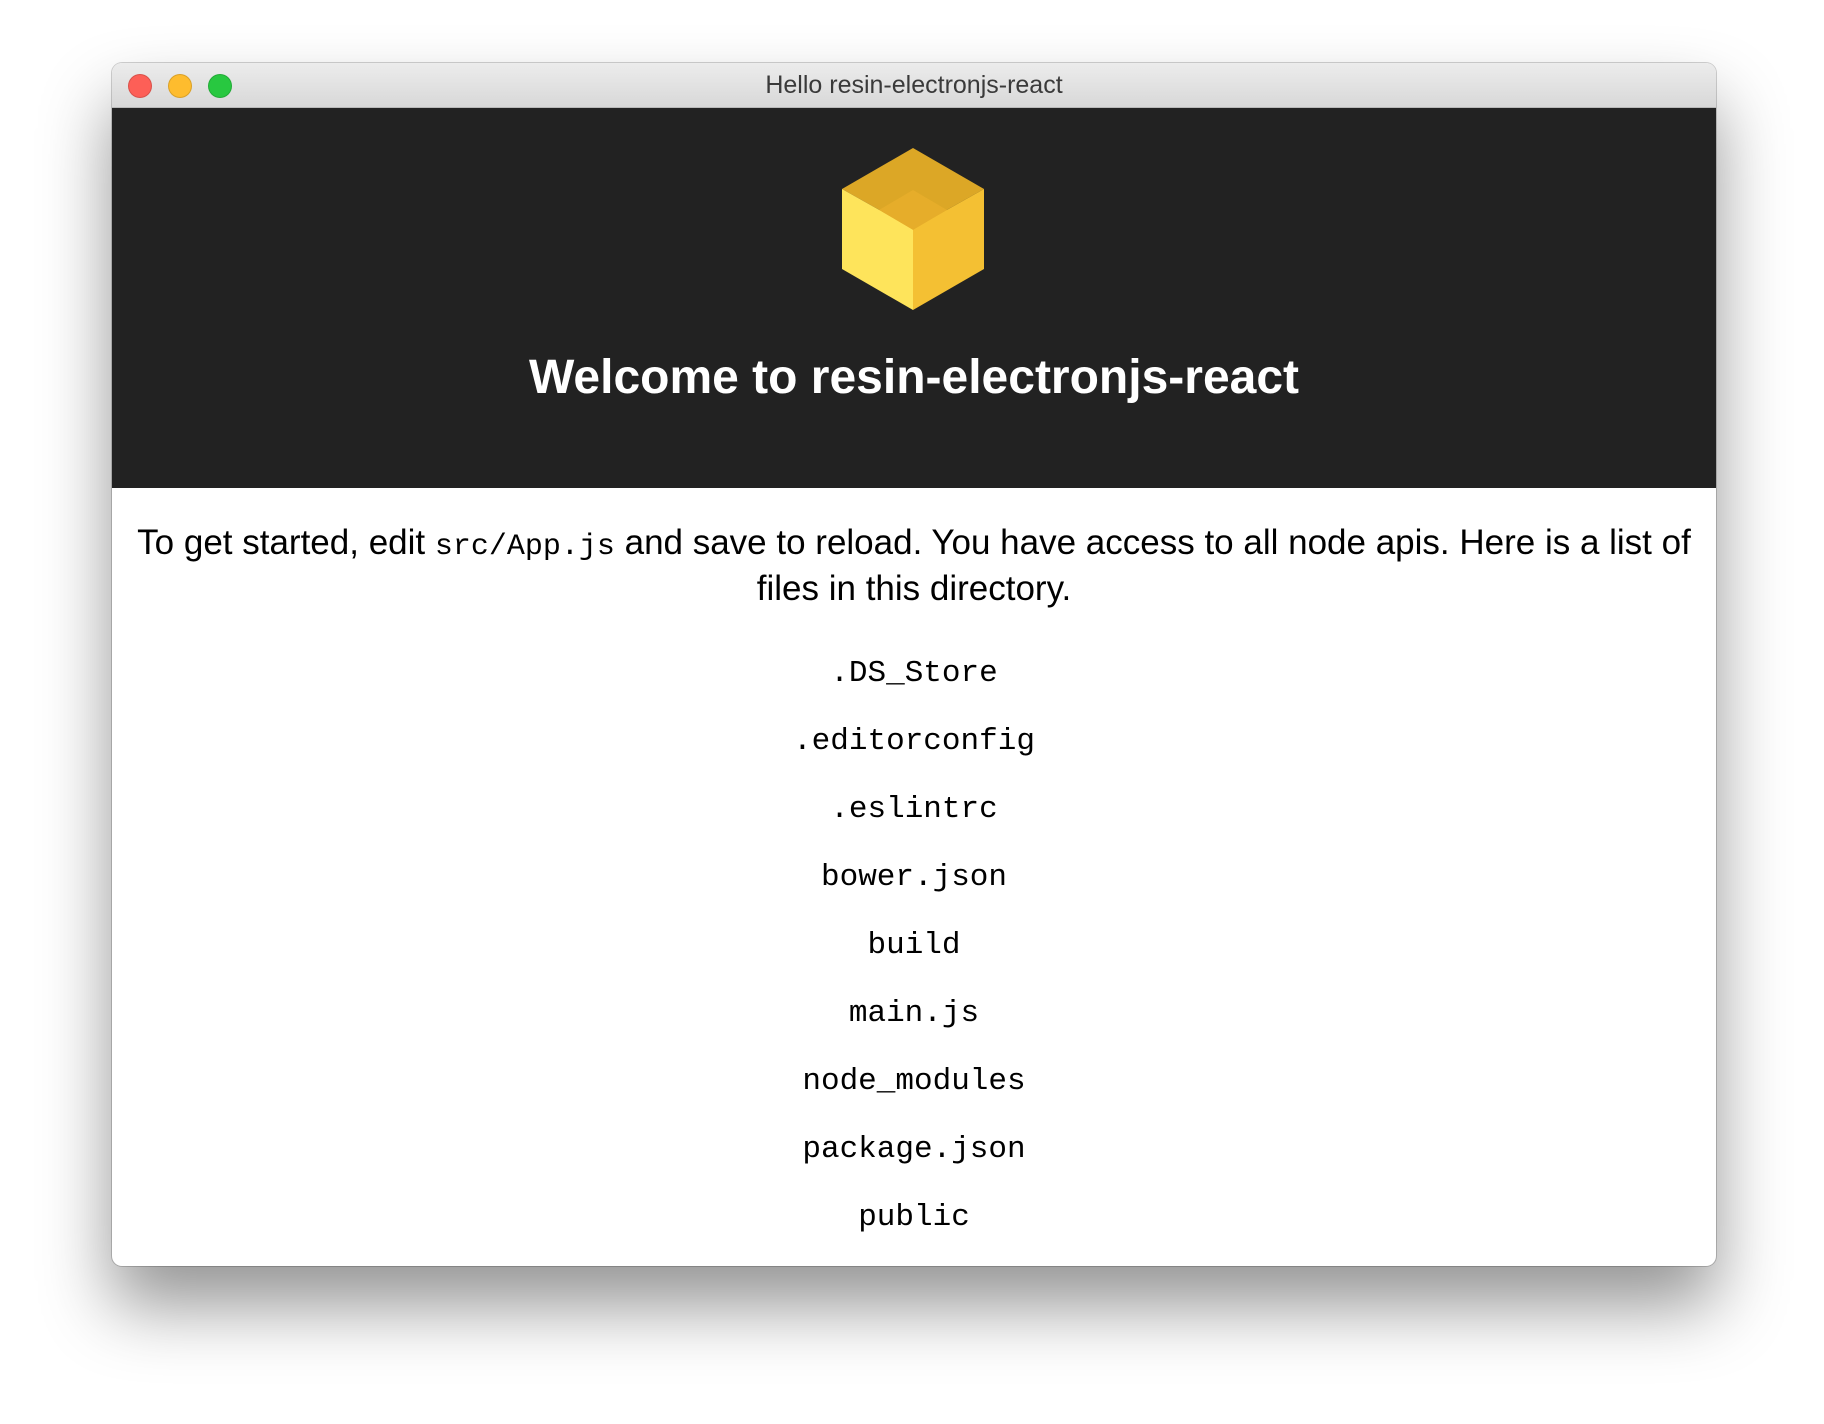 This screenshot has width=1824, height=1424. I want to click on app-title: Welcome to resin-electronjs-react, so click(914, 377).